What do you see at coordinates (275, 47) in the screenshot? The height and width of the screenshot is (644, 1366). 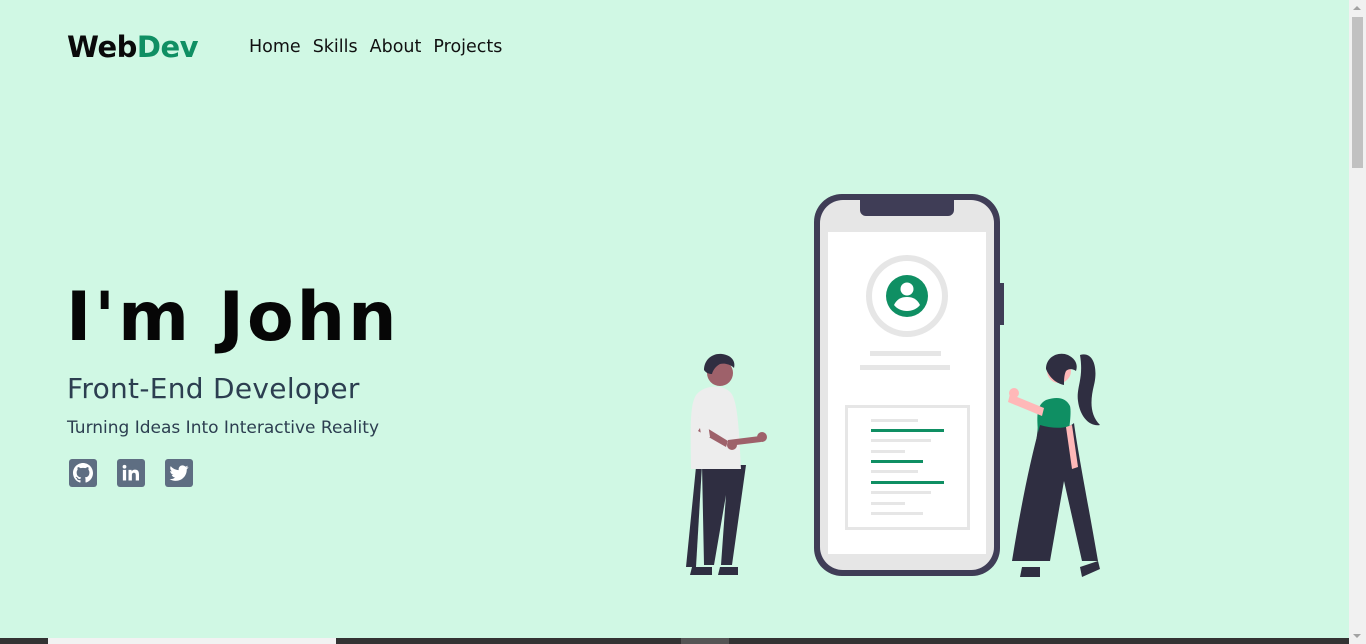 I see `nav-home: Home` at bounding box center [275, 47].